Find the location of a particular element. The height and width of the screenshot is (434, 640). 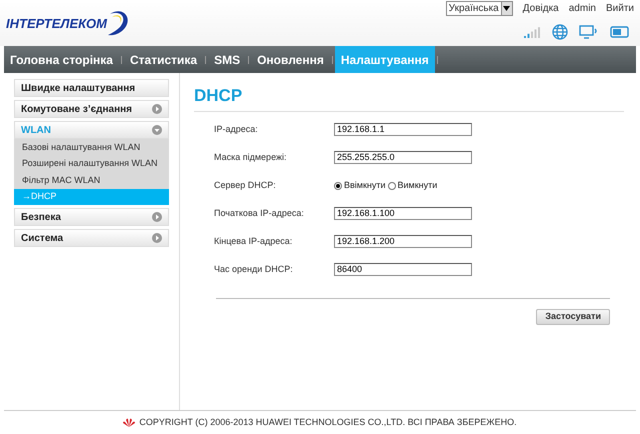

input-field: 192.168.1.100 is located at coordinates (403, 213).